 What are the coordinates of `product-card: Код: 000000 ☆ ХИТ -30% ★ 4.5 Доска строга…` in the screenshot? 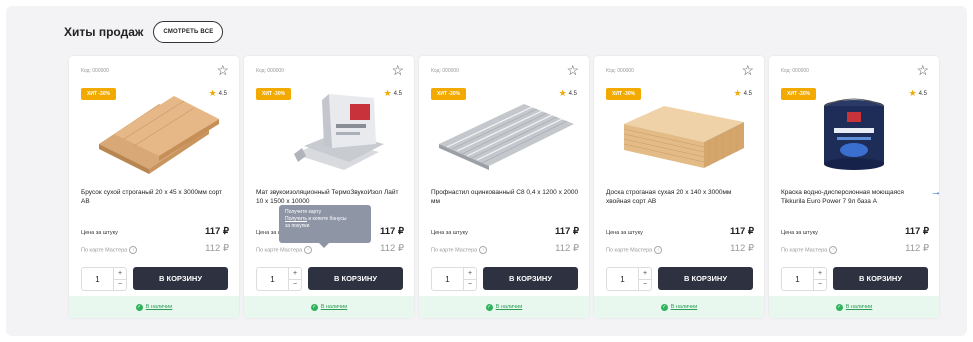 It's located at (679, 187).